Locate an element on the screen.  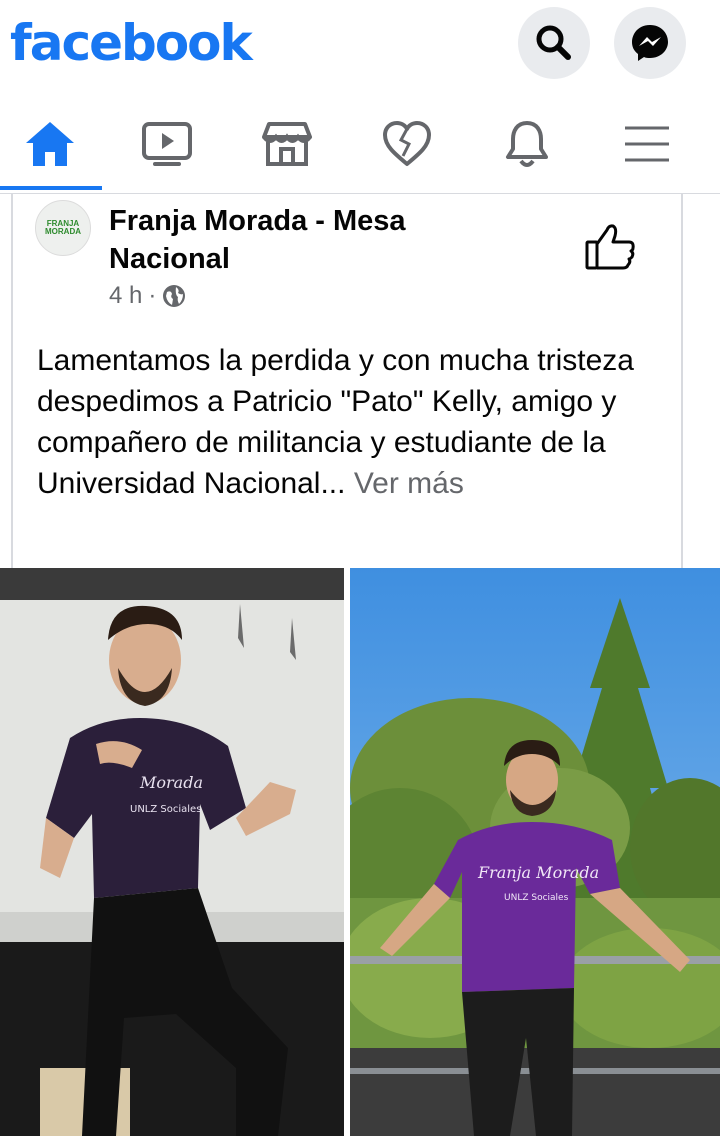
tab-home is located at coordinates (50, 144).